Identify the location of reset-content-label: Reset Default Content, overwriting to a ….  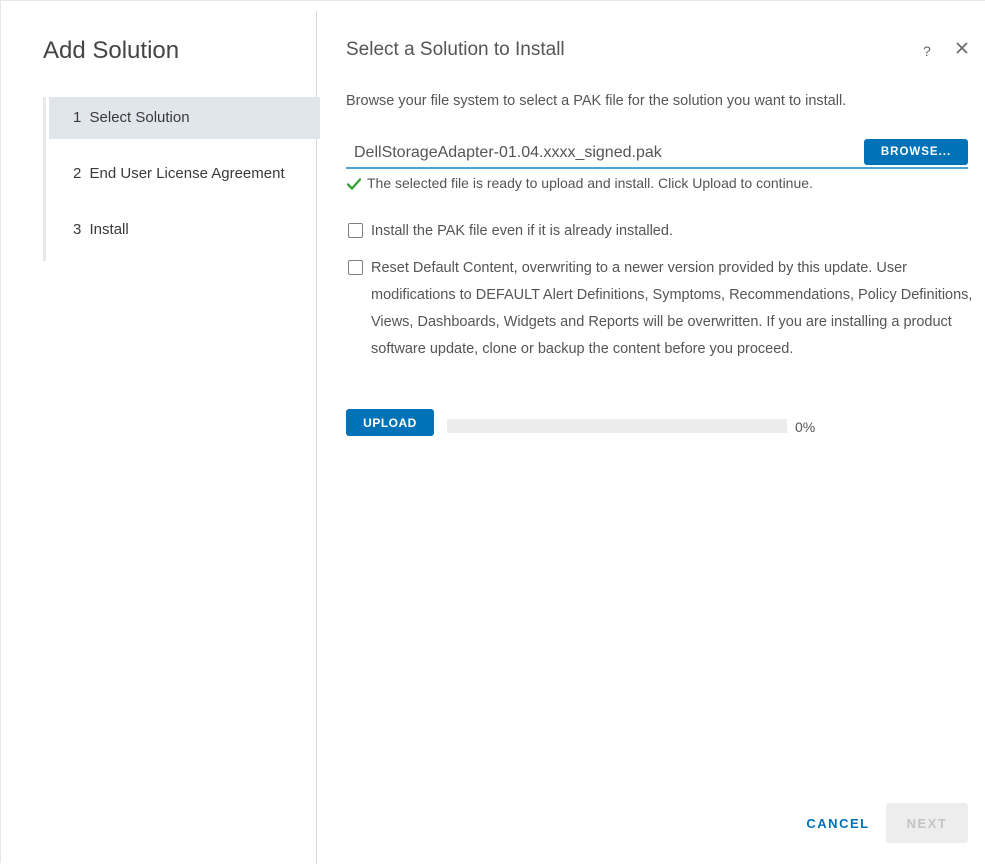
(672, 308).